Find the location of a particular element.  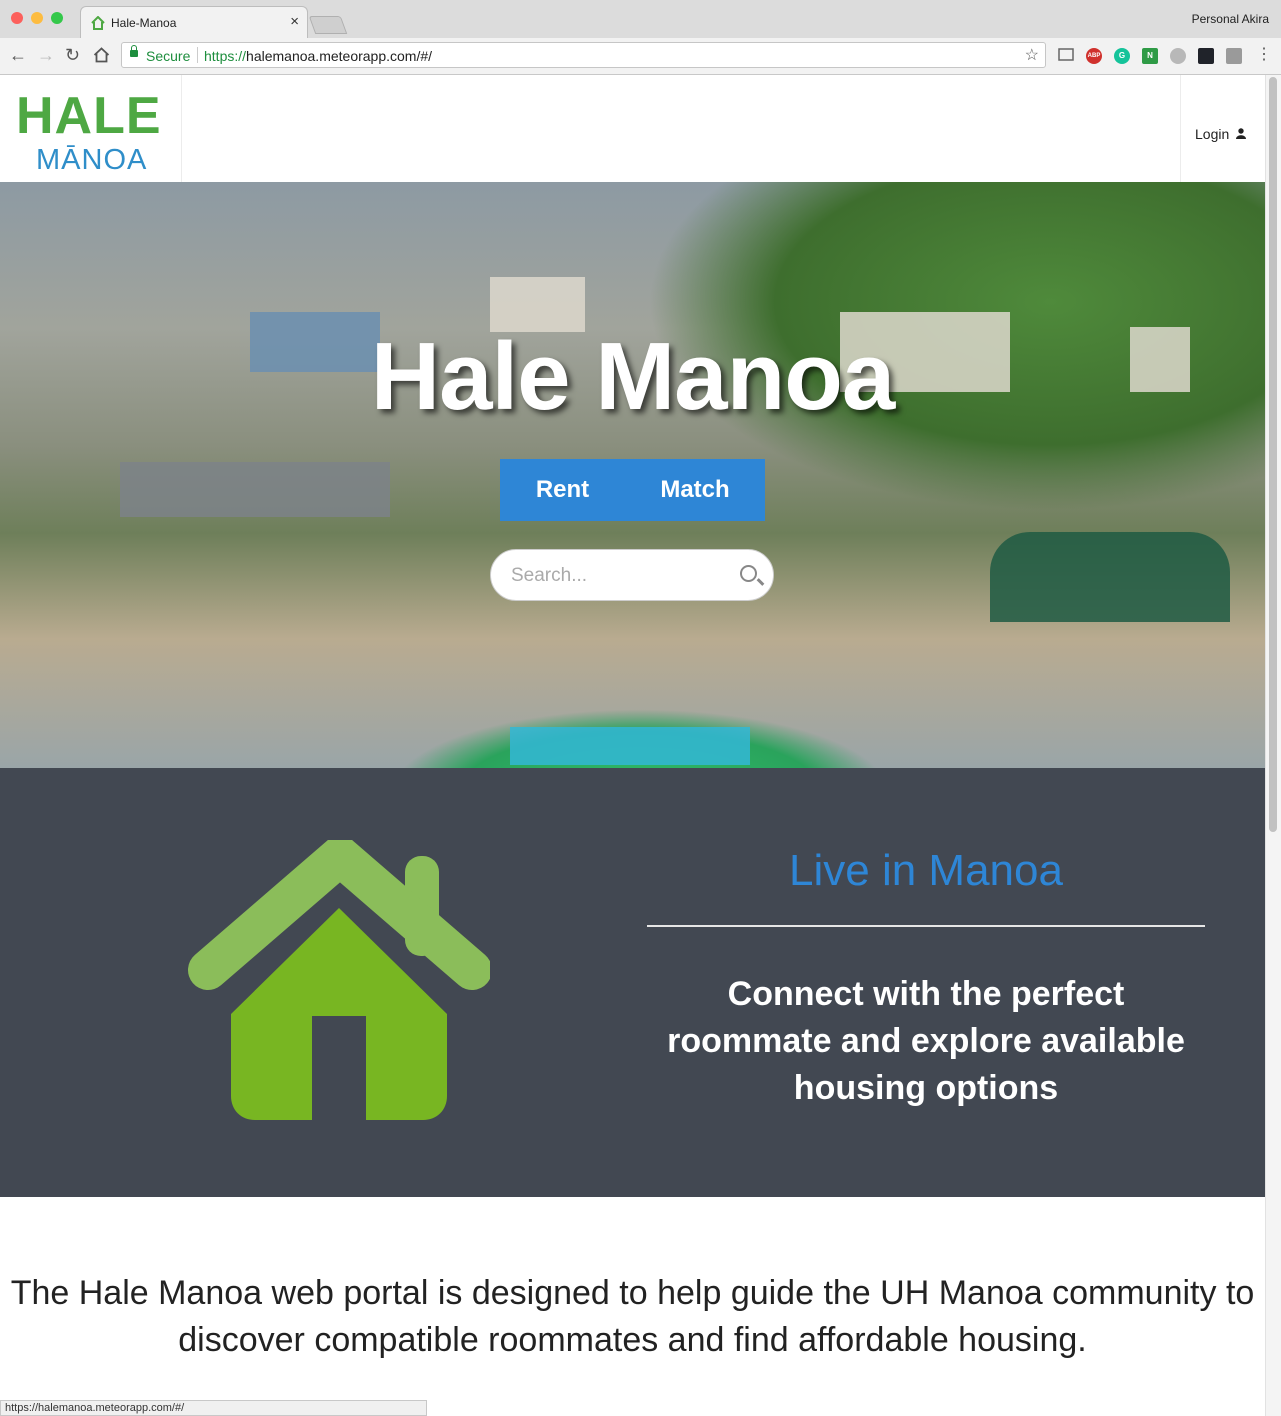

url-text: https://halemanoa.meteorapp.com/#/ is located at coordinates (318, 56).